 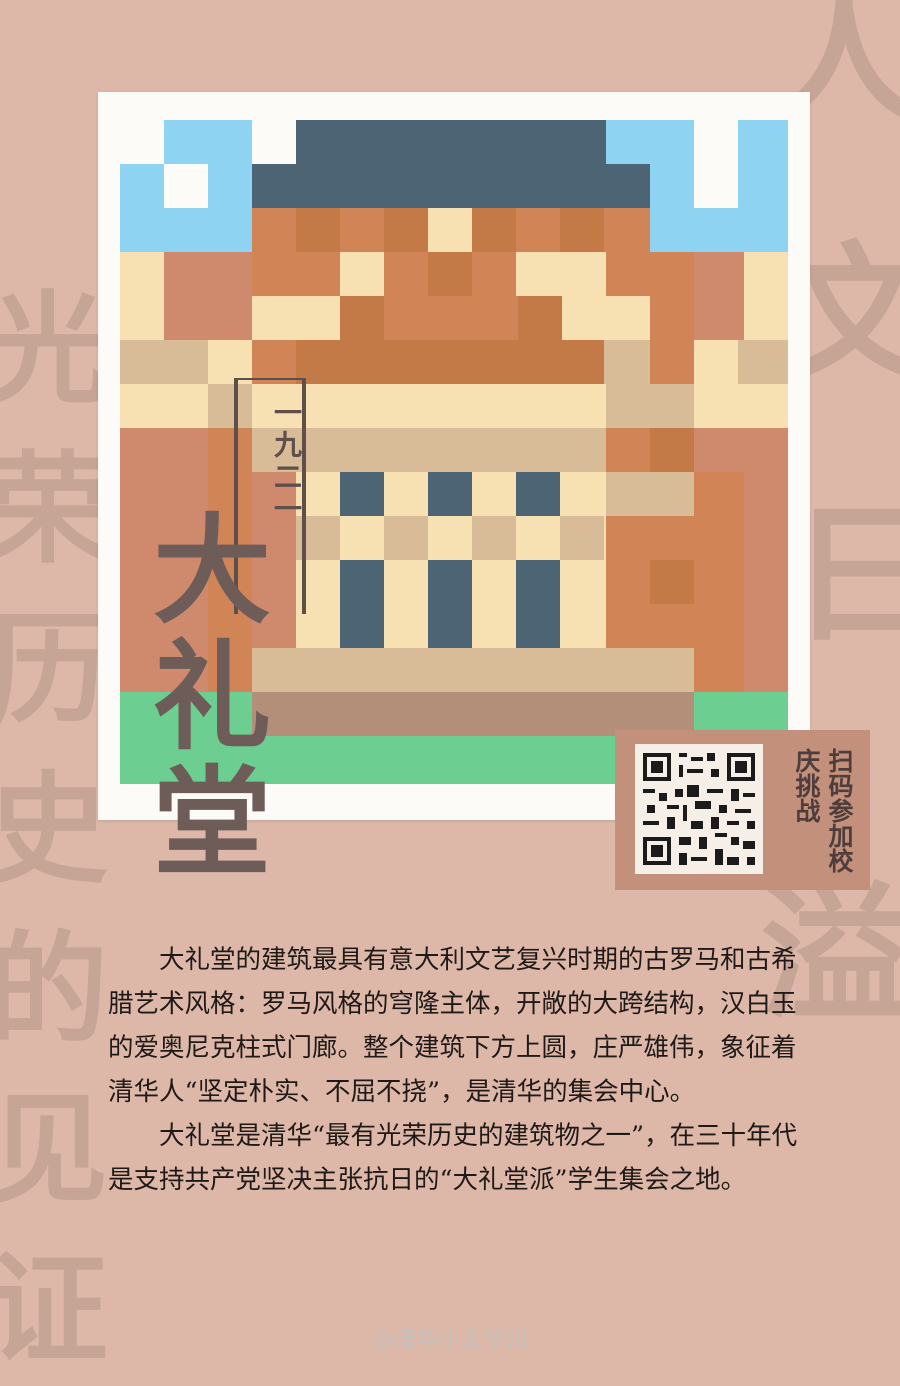 I want to click on qr-caption: 扫码参加校庆挑战, so click(x=823, y=810).